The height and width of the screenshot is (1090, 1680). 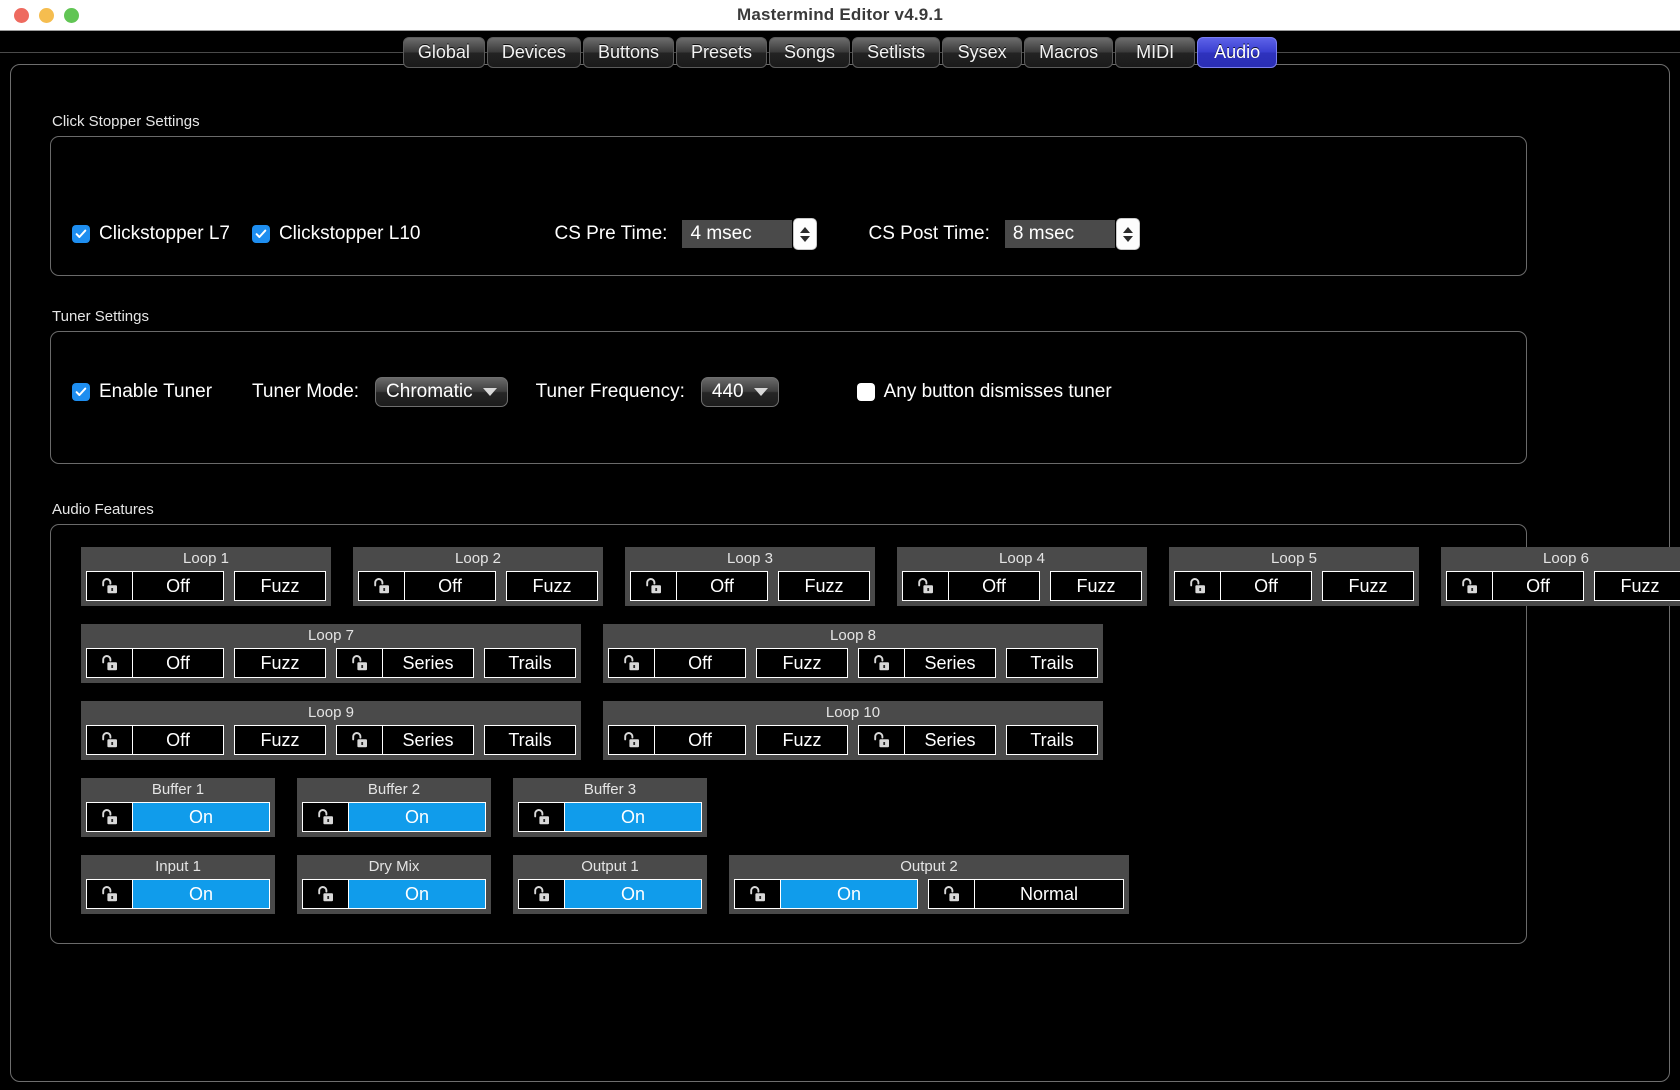 I want to click on any-button-dismisses-tuner-checkbox: Any button dismisses tuner, so click(x=984, y=392).